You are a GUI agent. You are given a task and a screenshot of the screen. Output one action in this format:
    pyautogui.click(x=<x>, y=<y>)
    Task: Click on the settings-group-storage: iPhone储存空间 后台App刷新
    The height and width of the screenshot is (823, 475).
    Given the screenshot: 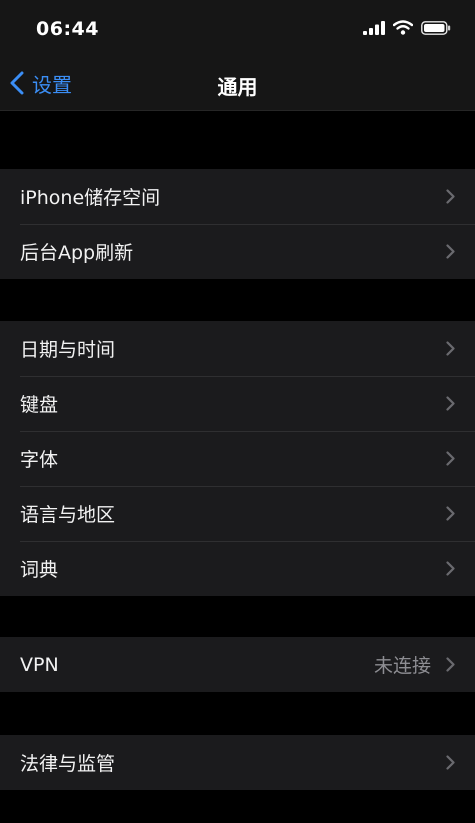 What is the action you would take?
    pyautogui.click(x=237, y=224)
    